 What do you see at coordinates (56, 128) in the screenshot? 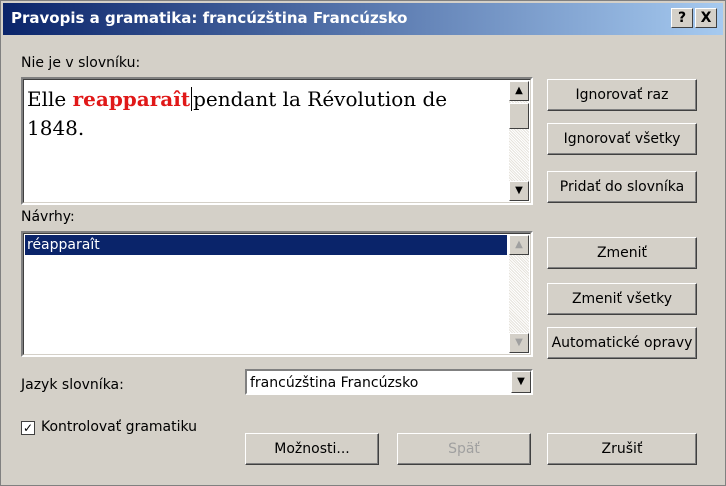
I see `context-line2: 1848.` at bounding box center [56, 128].